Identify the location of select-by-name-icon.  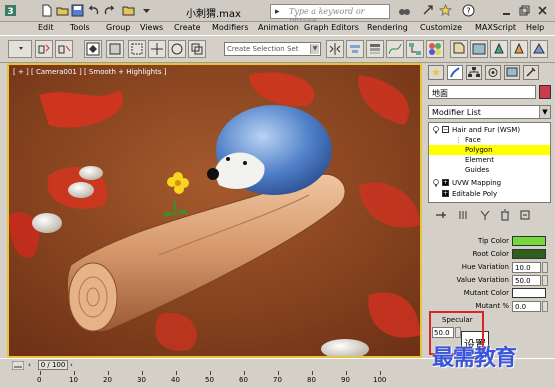
(115, 49).